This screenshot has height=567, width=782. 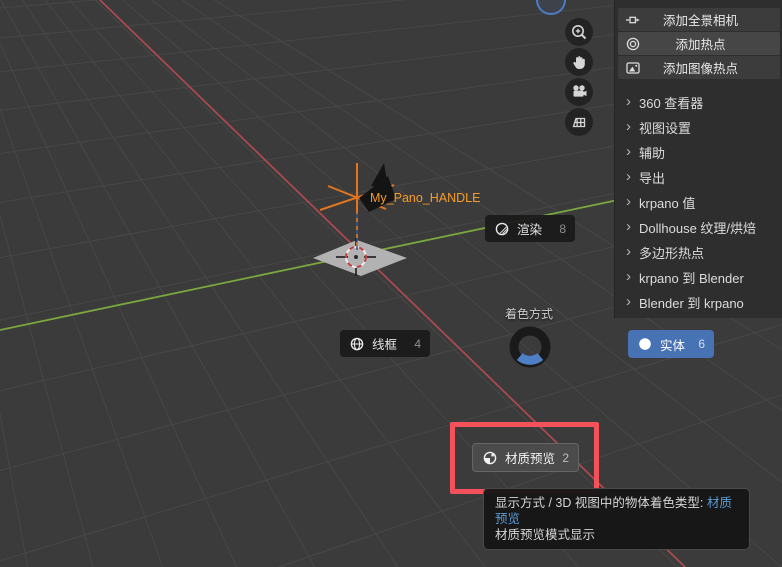 I want to click on pie-item-hotkey: 6, so click(x=701, y=344).